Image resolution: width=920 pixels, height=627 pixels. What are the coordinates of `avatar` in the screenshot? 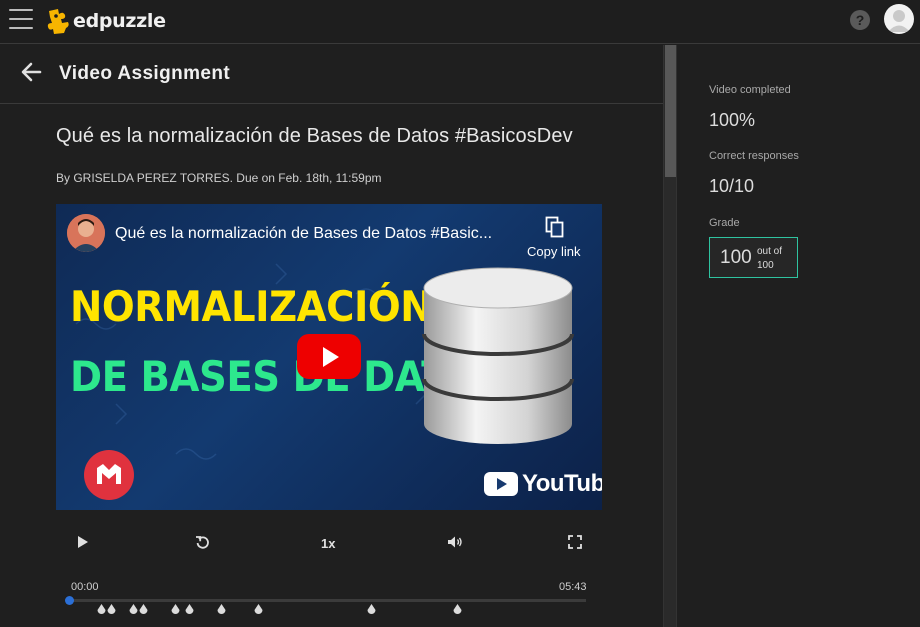 It's located at (899, 19).